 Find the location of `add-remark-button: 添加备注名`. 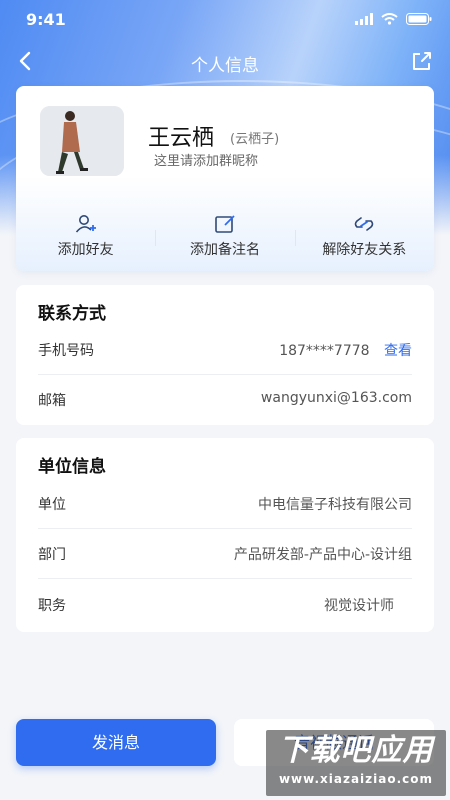

add-remark-button: 添加备注名 is located at coordinates (224, 239).